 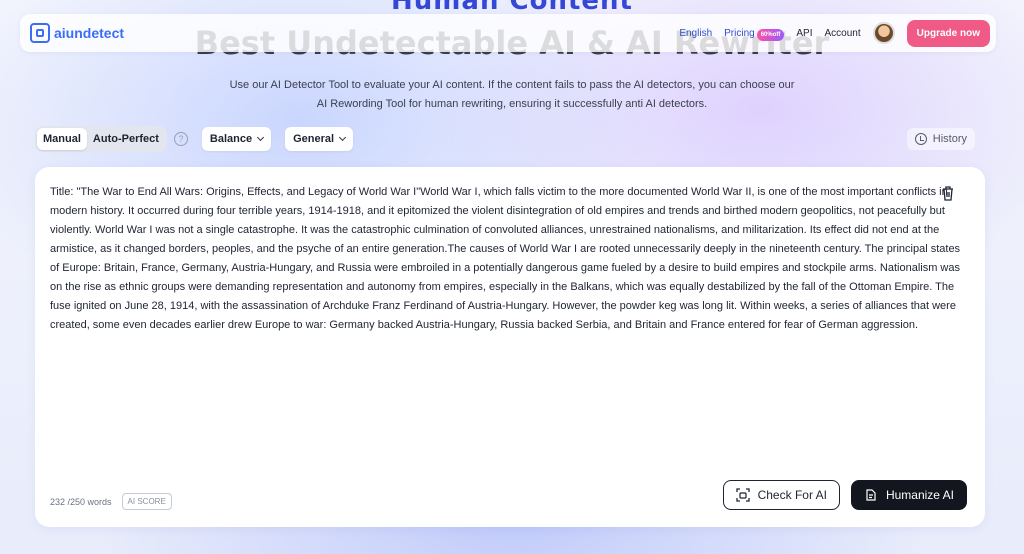 I want to click on trash-icon, so click(x=948, y=193).